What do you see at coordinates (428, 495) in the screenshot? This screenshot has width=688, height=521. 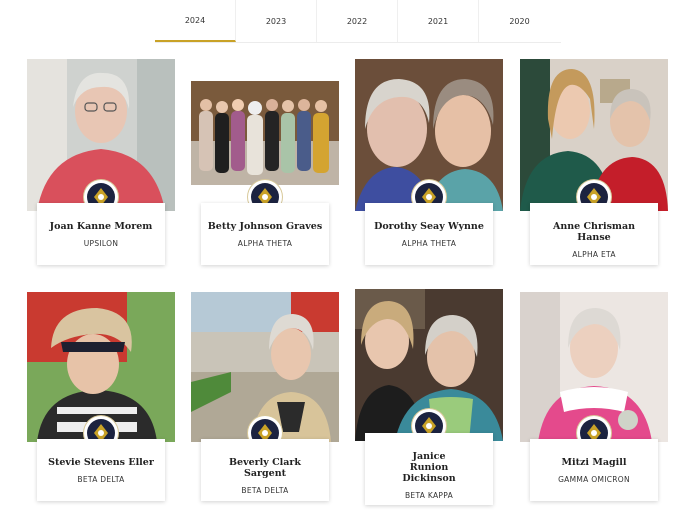 I see `member-chapter: BETA KAPPA` at bounding box center [428, 495].